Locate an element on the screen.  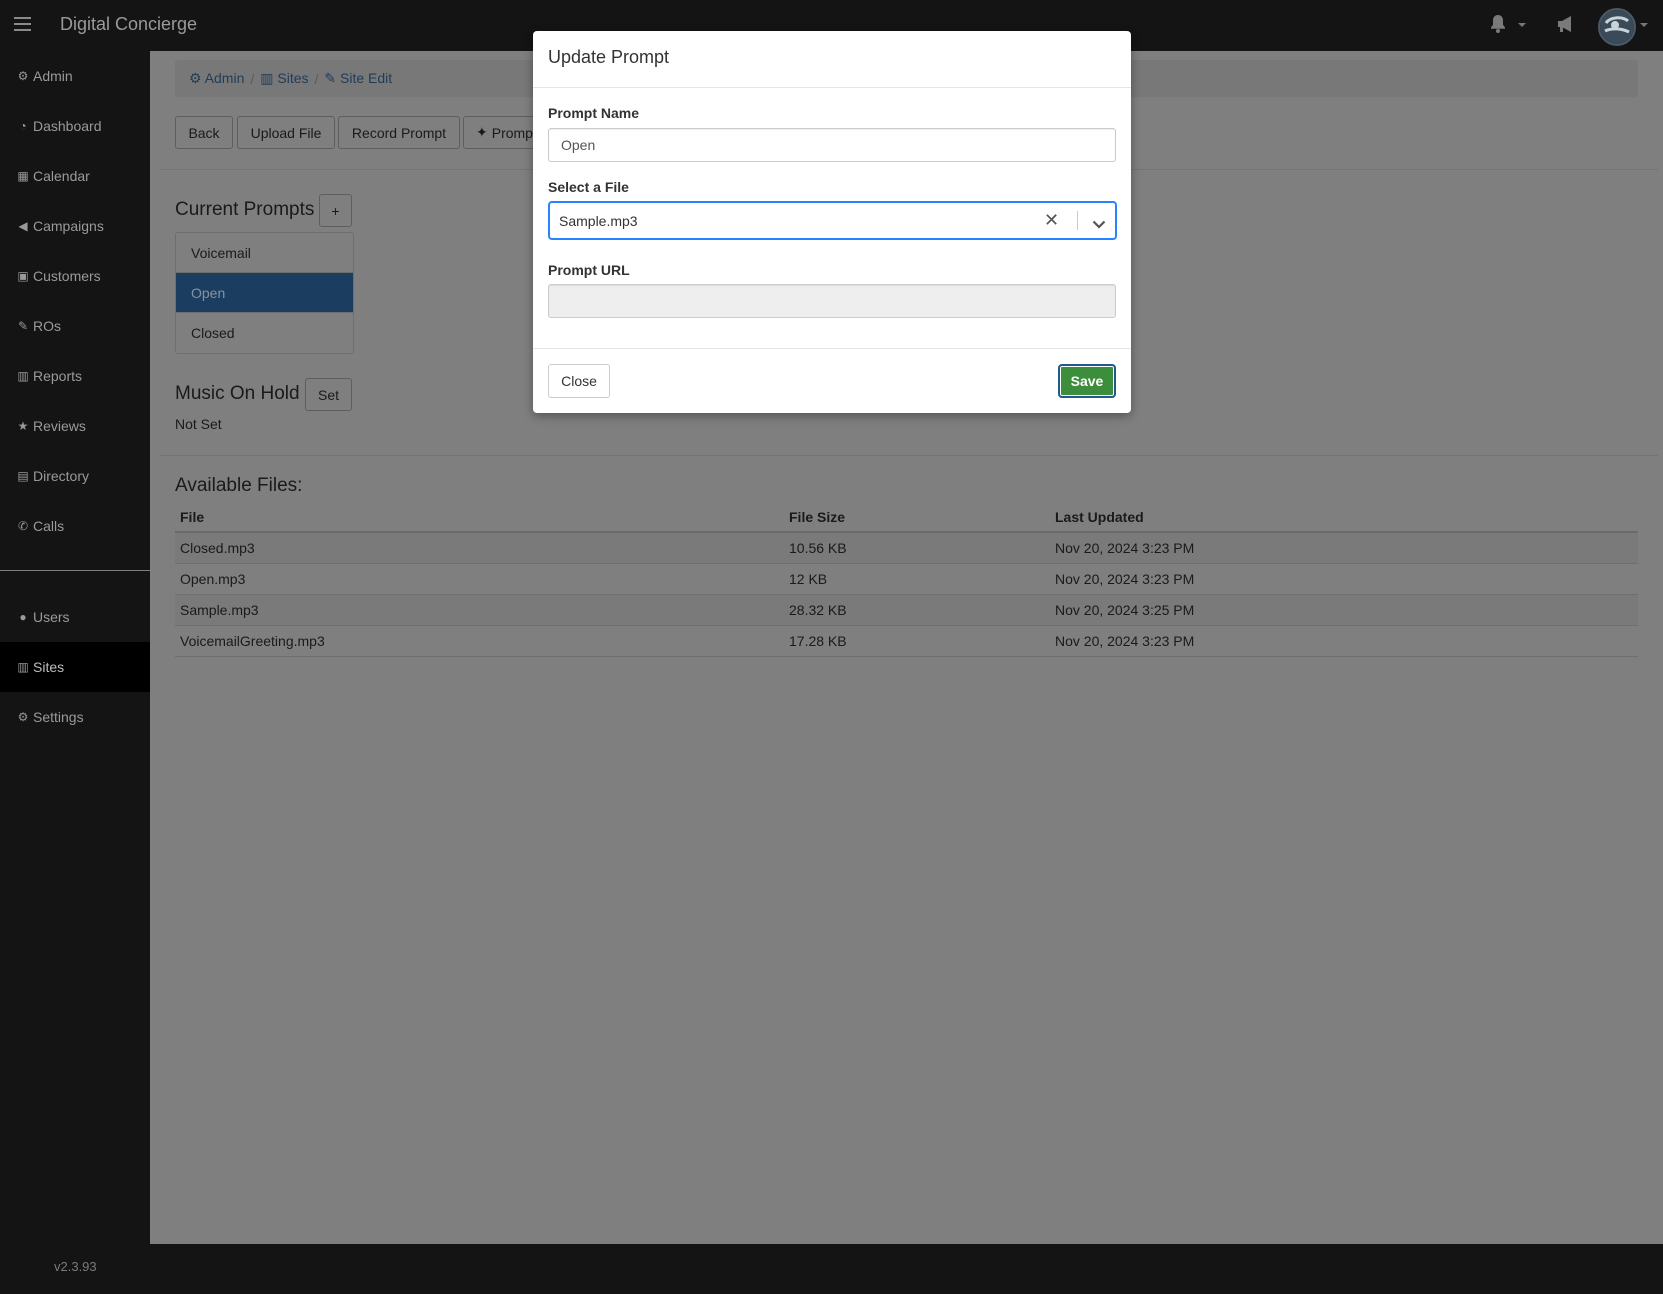
table-row: Open.mp3 12 KB Nov 20, 2024 3:23 PM is located at coordinates (906, 579).